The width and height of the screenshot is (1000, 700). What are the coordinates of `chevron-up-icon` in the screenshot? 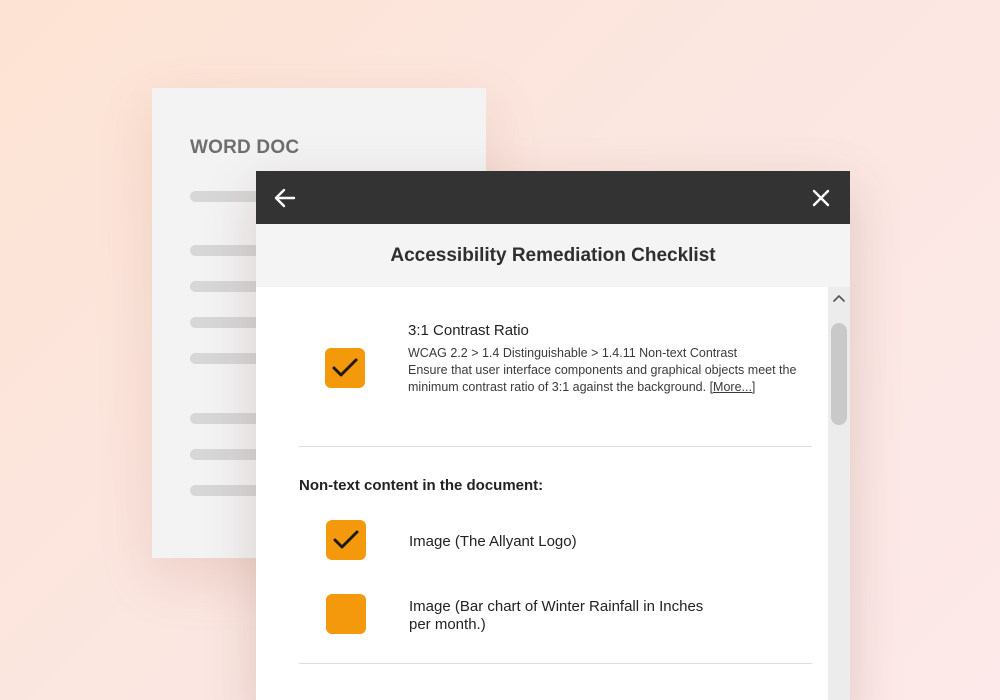 It's located at (839, 298).